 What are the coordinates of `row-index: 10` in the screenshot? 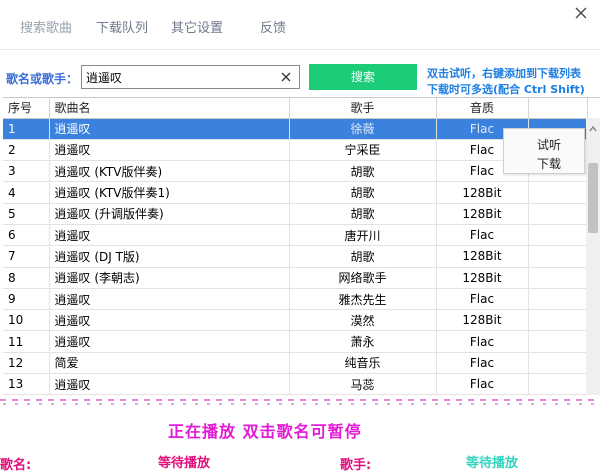 It's located at (26, 320).